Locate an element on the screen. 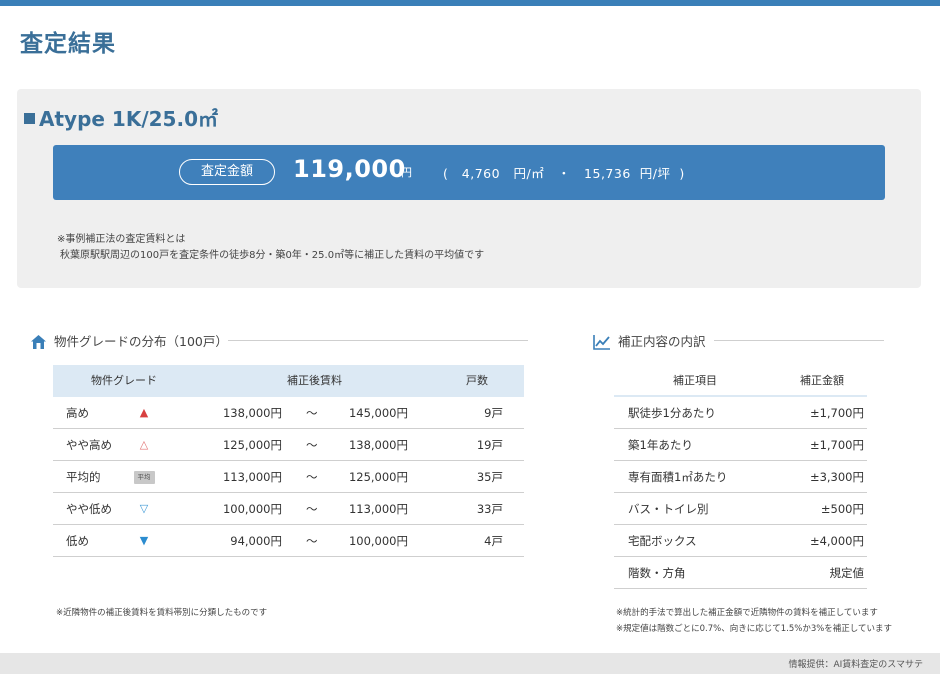 Image resolution: width=940 pixels, height=674 pixels. page-title: 査定結果 is located at coordinates (68, 44).